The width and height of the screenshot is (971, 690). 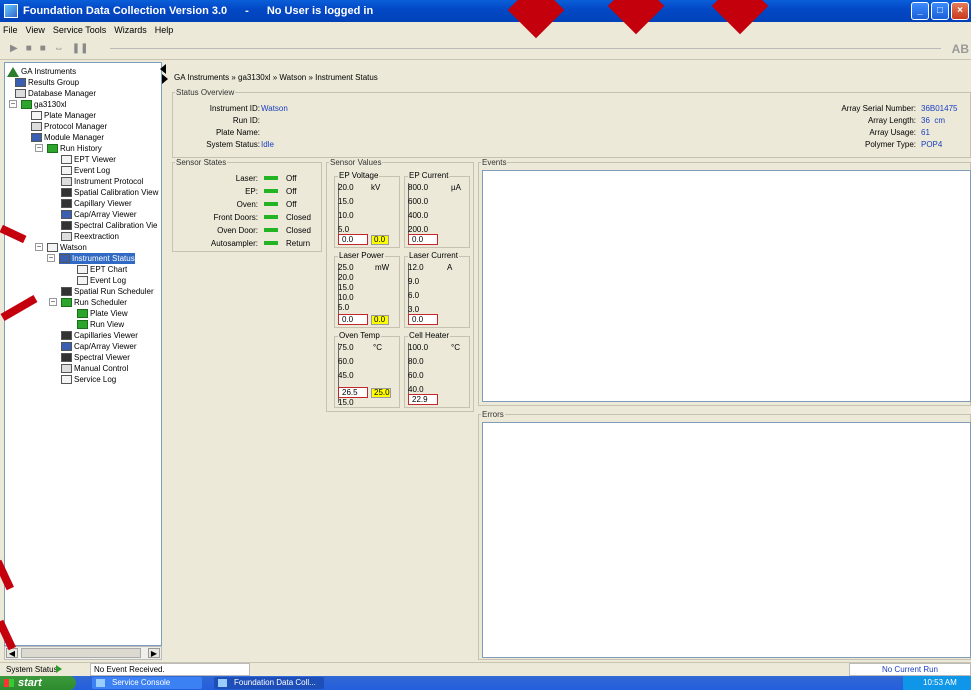 What do you see at coordinates (130, 30) in the screenshot?
I see `menu-wizards: Wizards` at bounding box center [130, 30].